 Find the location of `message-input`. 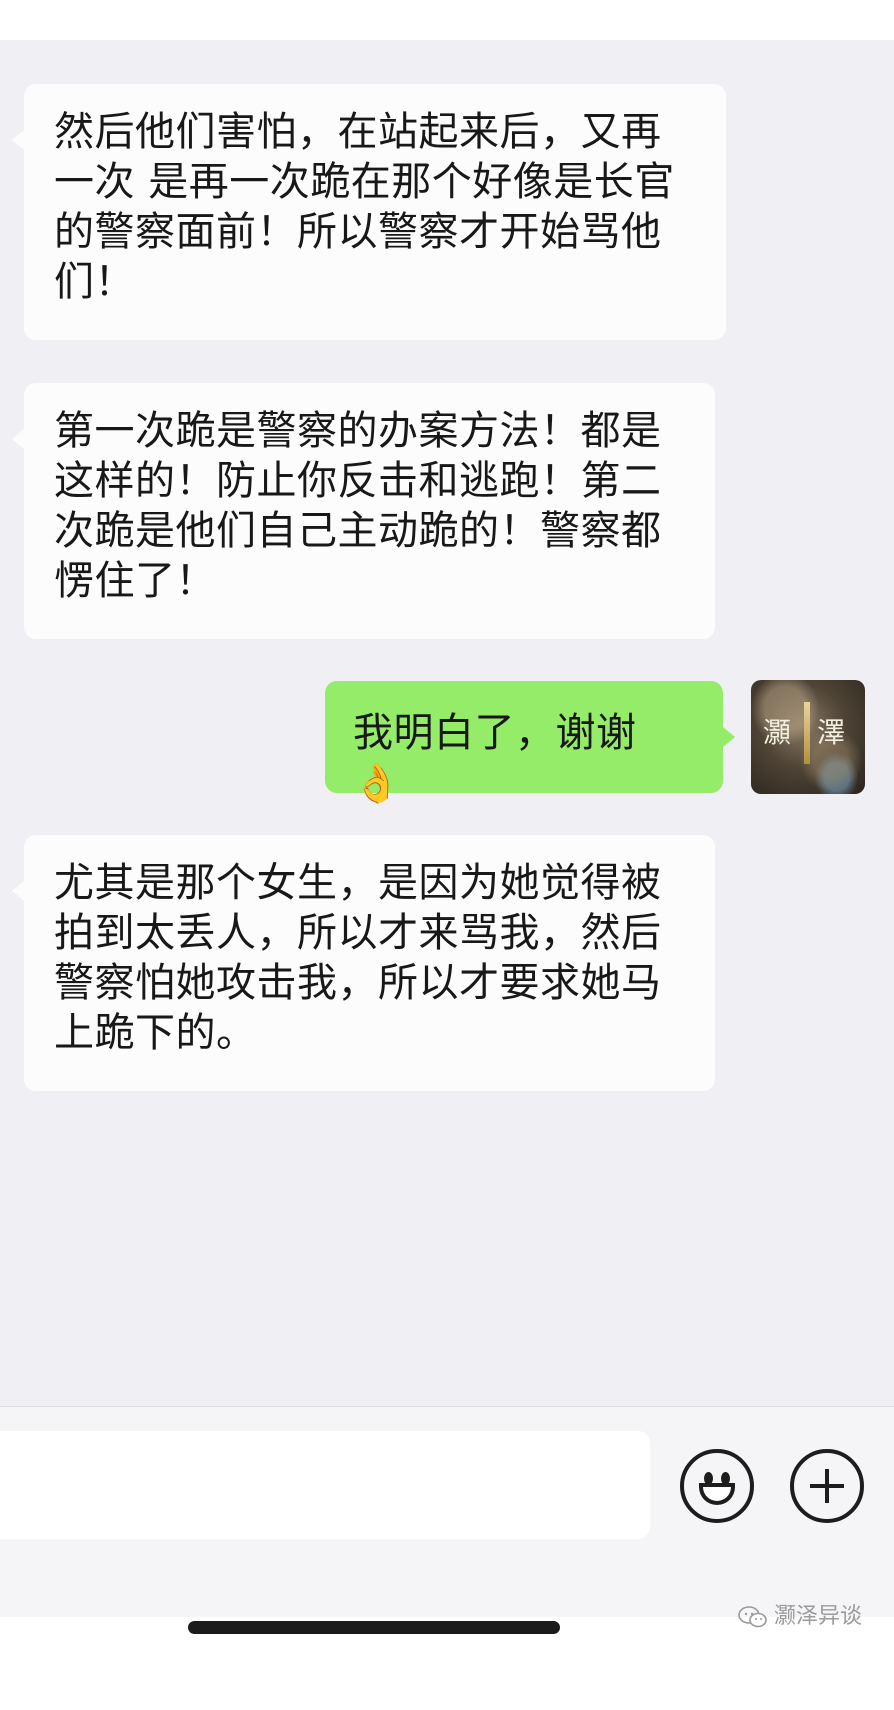

message-input is located at coordinates (325, 1485).